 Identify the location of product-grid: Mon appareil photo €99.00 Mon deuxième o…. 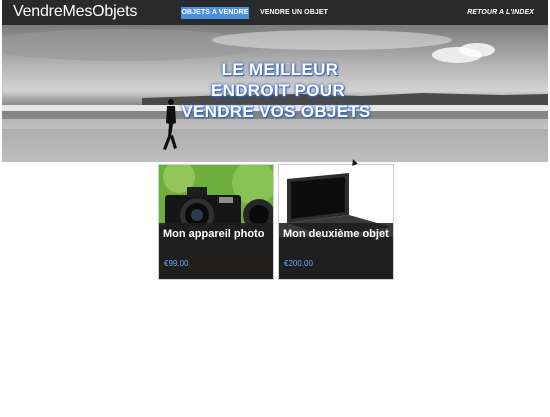
(278, 223).